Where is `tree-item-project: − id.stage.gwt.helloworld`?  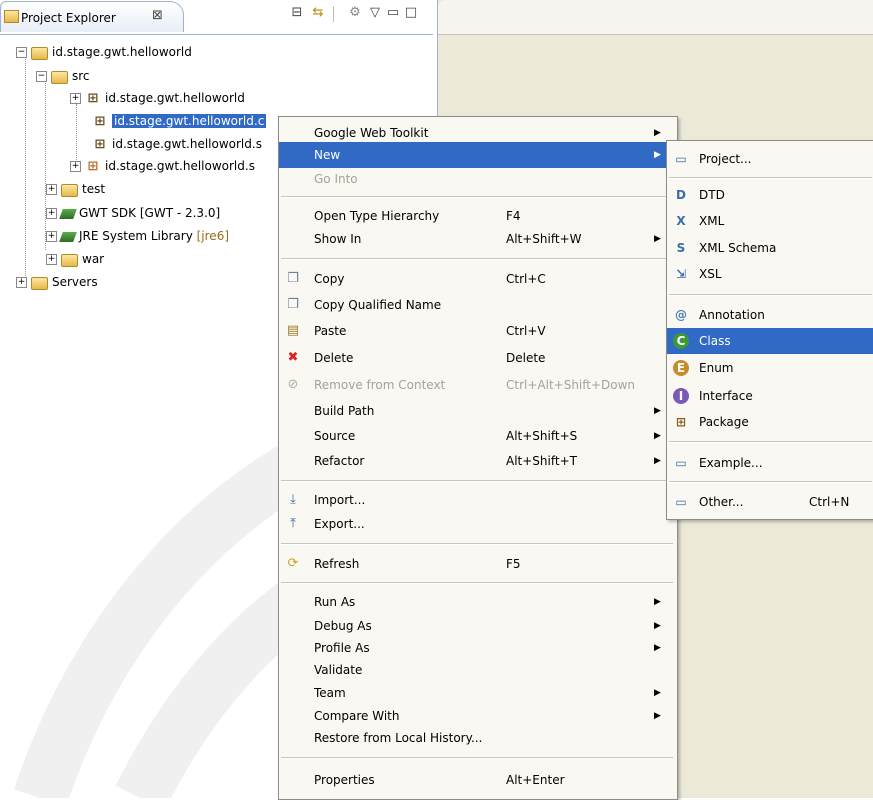
tree-item-project: − id.stage.gwt.helloworld is located at coordinates (104, 52).